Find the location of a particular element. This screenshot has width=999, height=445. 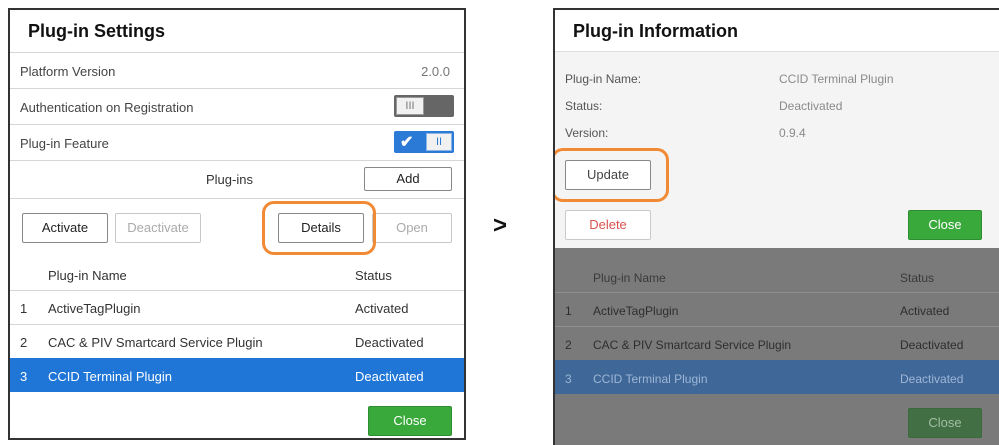

authentication-toggle: III is located at coordinates (424, 106).